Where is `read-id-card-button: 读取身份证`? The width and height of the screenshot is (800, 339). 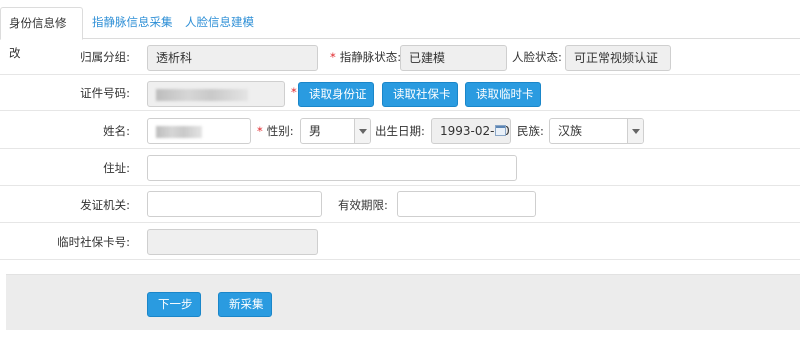 read-id-card-button: 读取身份证 is located at coordinates (336, 94).